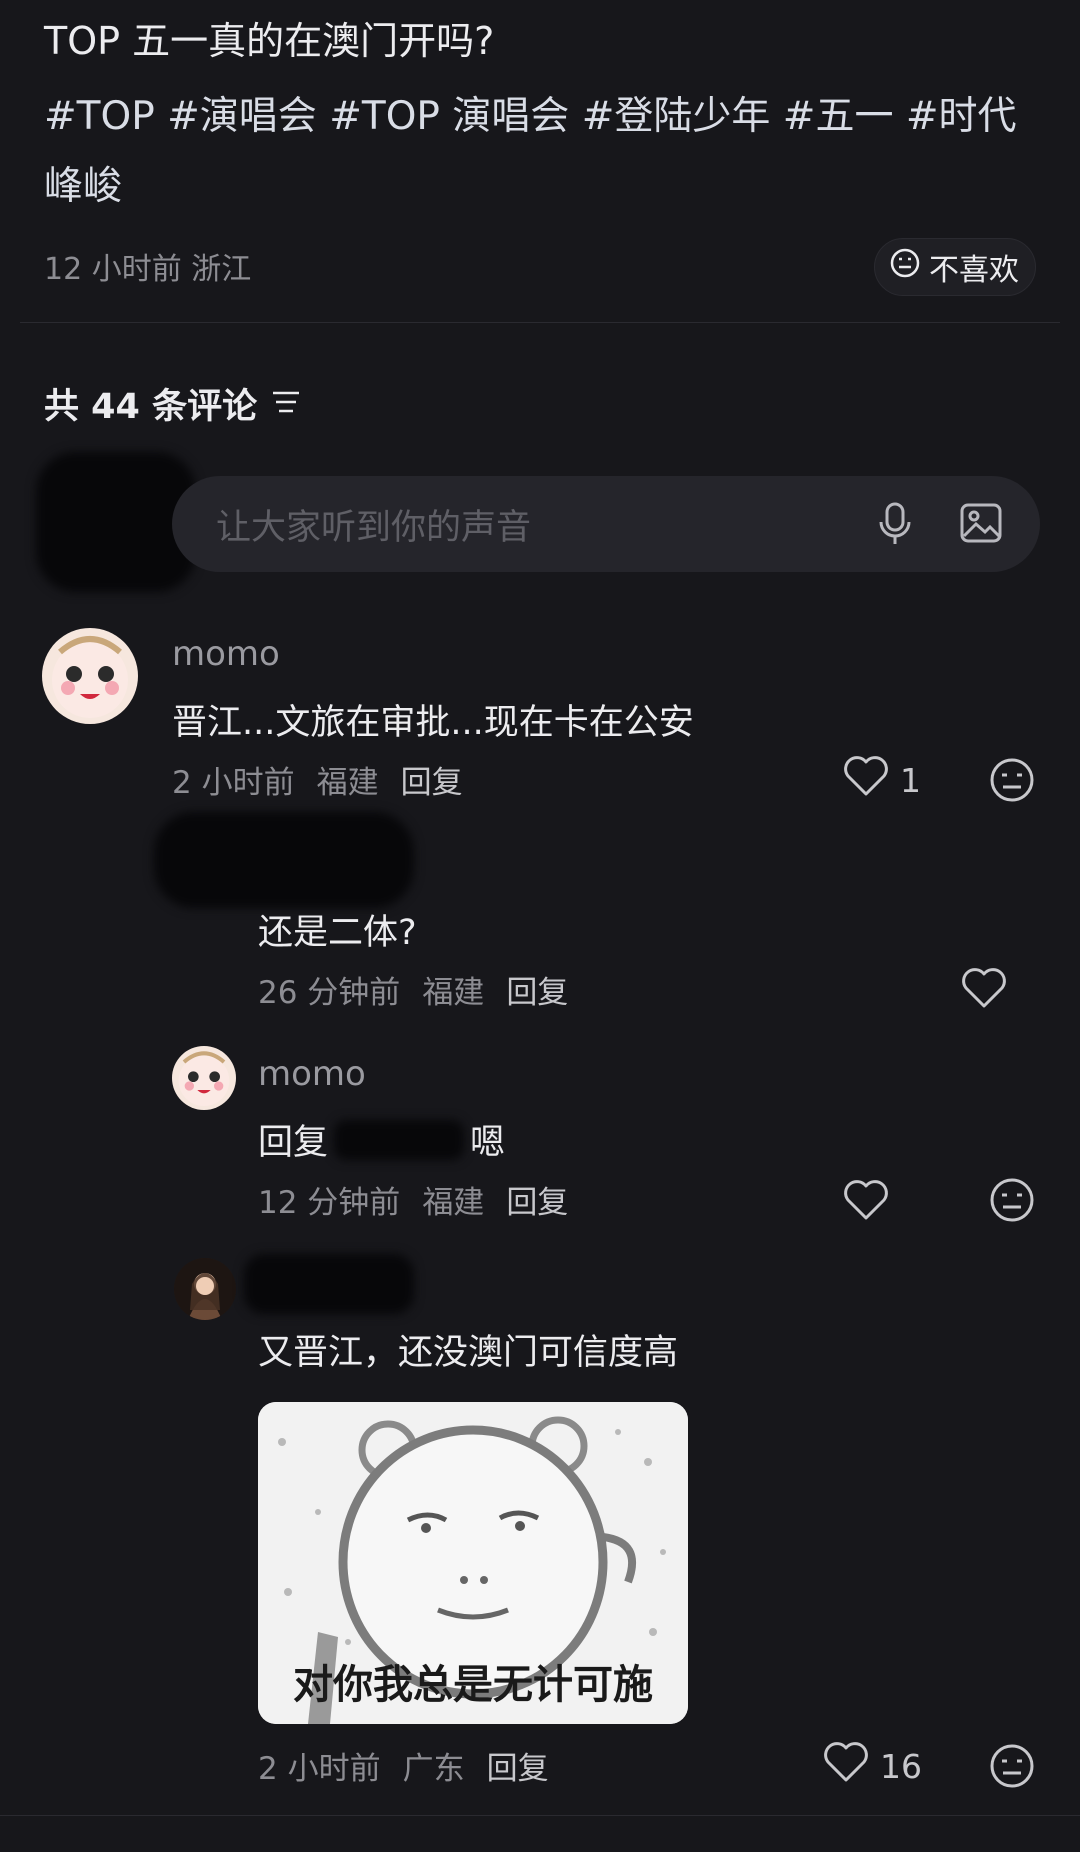  I want to click on like-count: 16, so click(901, 1766).